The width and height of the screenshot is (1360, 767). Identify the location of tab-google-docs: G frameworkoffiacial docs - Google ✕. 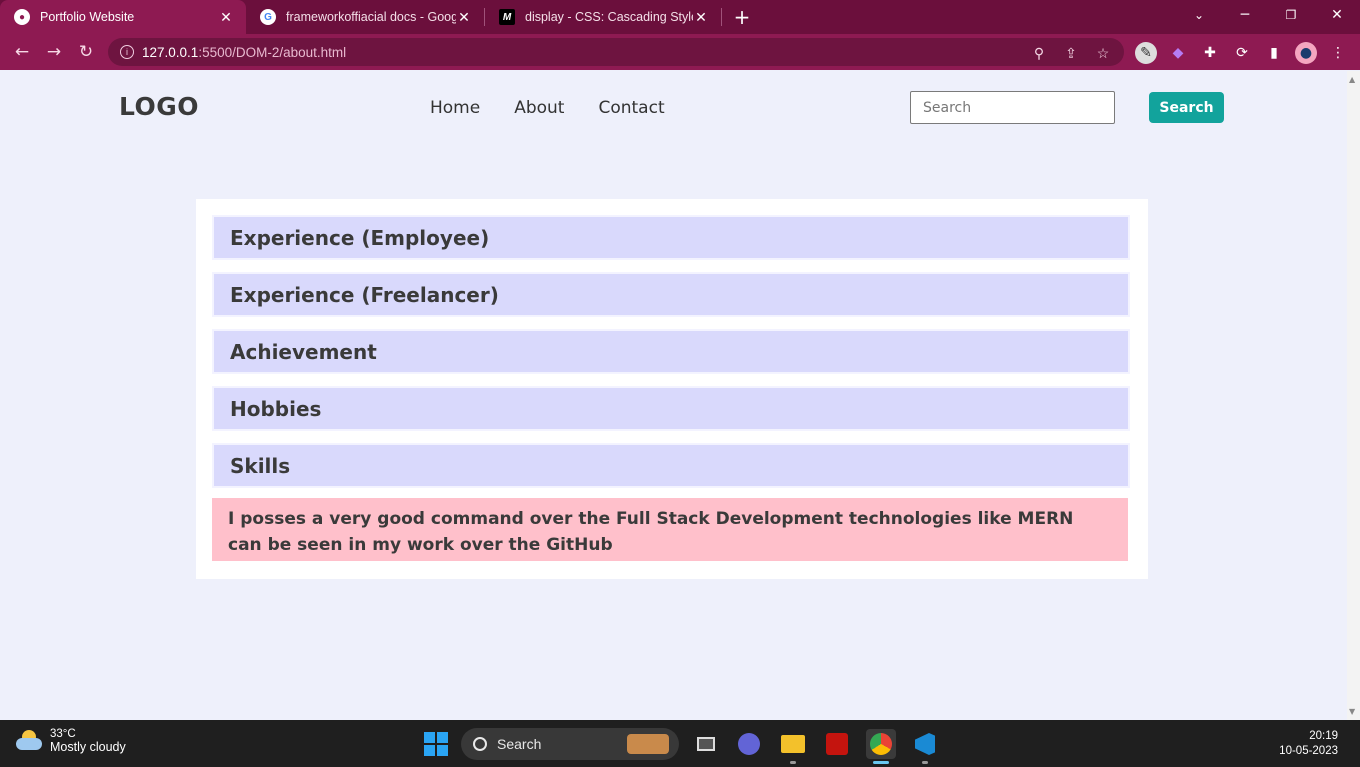
(365, 17).